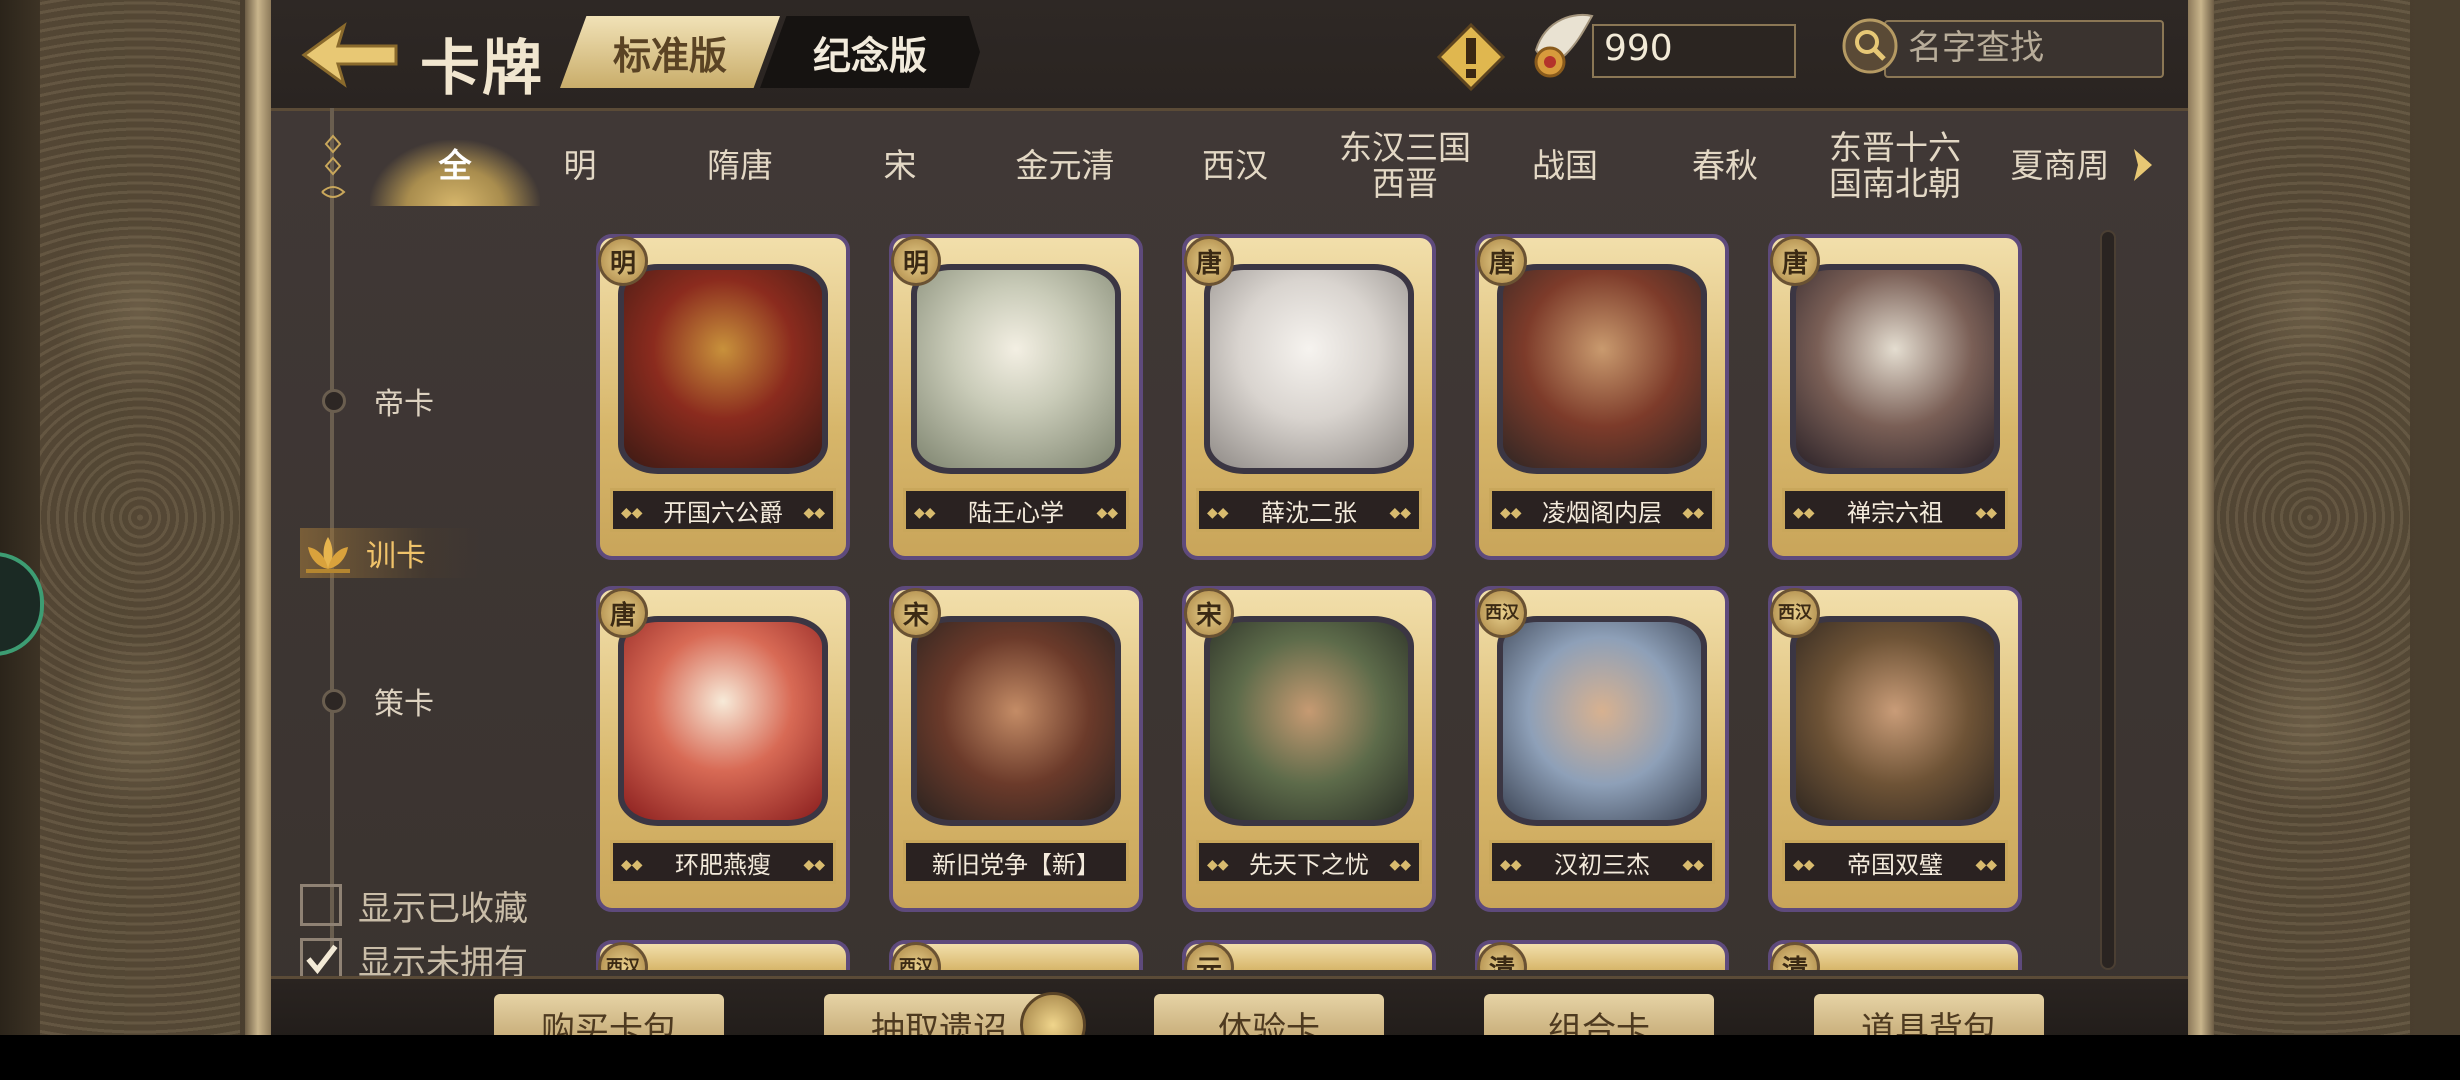  Describe the element at coordinates (1471, 57) in the screenshot. I see `warning-icon` at that location.